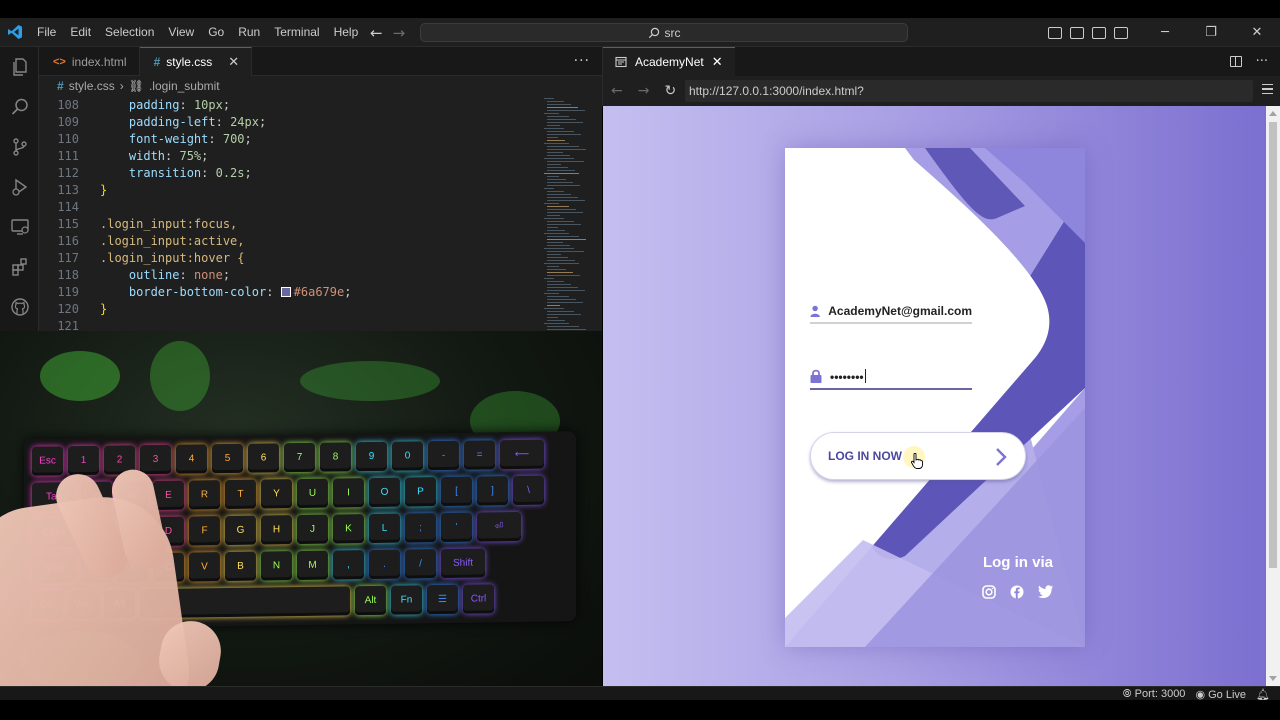 The height and width of the screenshot is (720, 1280). What do you see at coordinates (68, 240) in the screenshot?
I see `line-number: 116` at bounding box center [68, 240].